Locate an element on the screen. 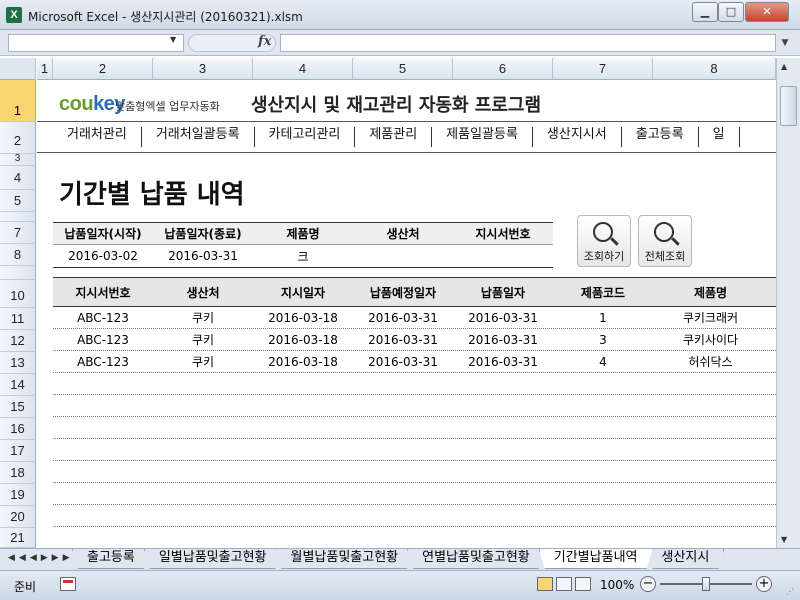 Image resolution: width=800 pixels, height=600 pixels. row-header: 12 is located at coordinates (18, 341).